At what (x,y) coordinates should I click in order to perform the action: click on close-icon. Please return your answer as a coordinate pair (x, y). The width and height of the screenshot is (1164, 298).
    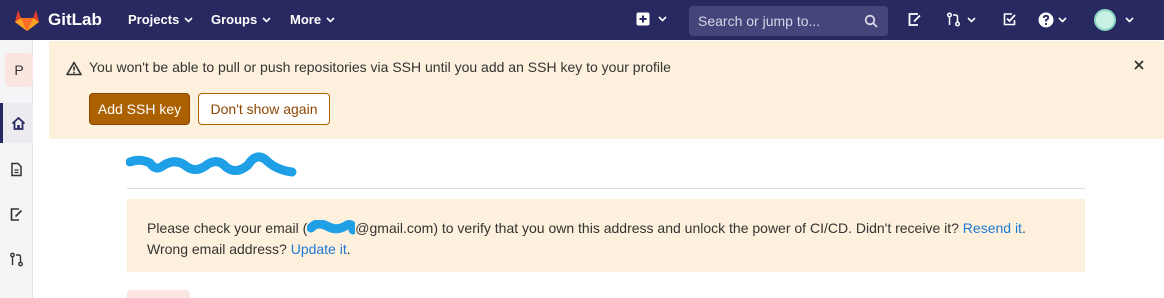
    Looking at the image, I should click on (1139, 65).